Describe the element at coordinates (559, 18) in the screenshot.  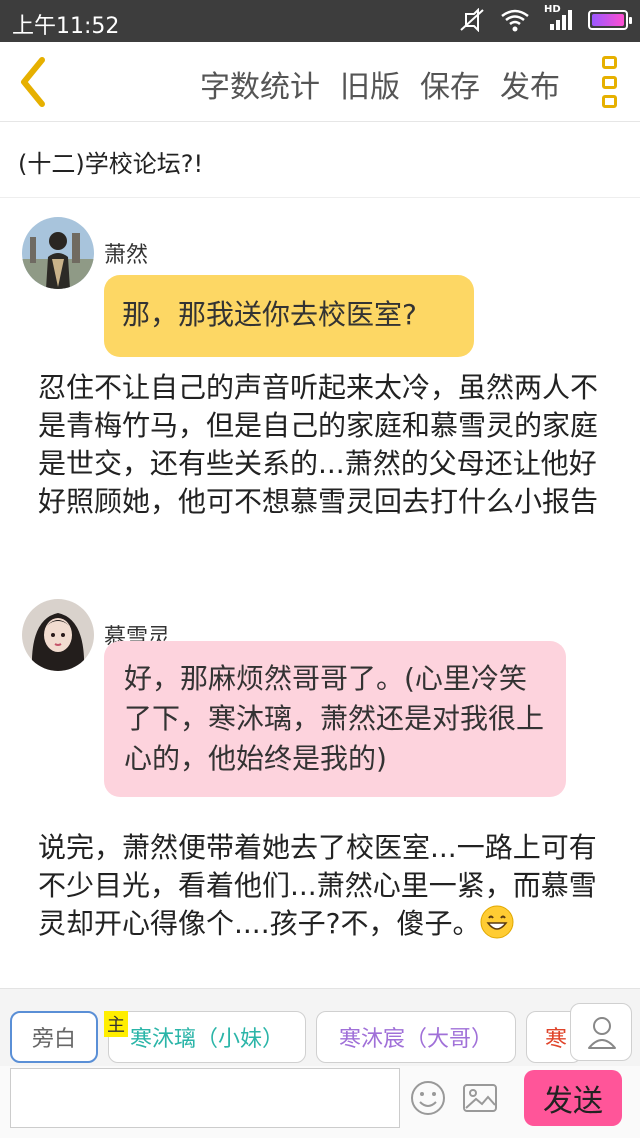
I see `signal-icon: HD` at that location.